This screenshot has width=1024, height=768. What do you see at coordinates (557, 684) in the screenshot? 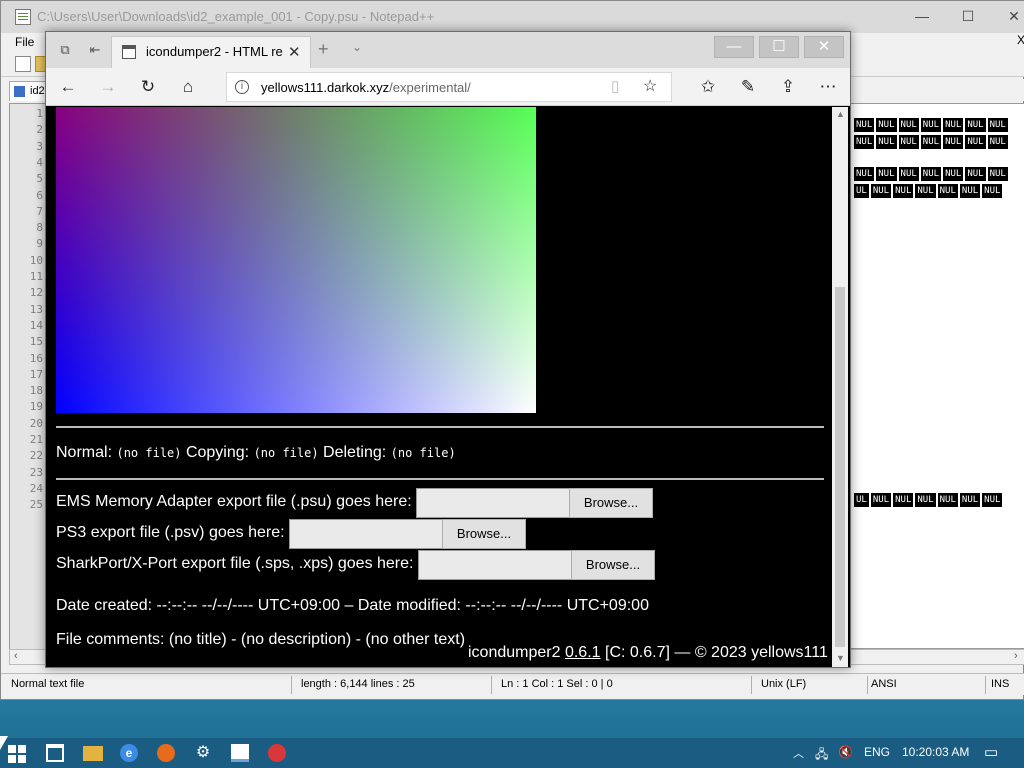
I see `status-position: Ln : 1 Col : 1 Sel : 0 | 0` at bounding box center [557, 684].